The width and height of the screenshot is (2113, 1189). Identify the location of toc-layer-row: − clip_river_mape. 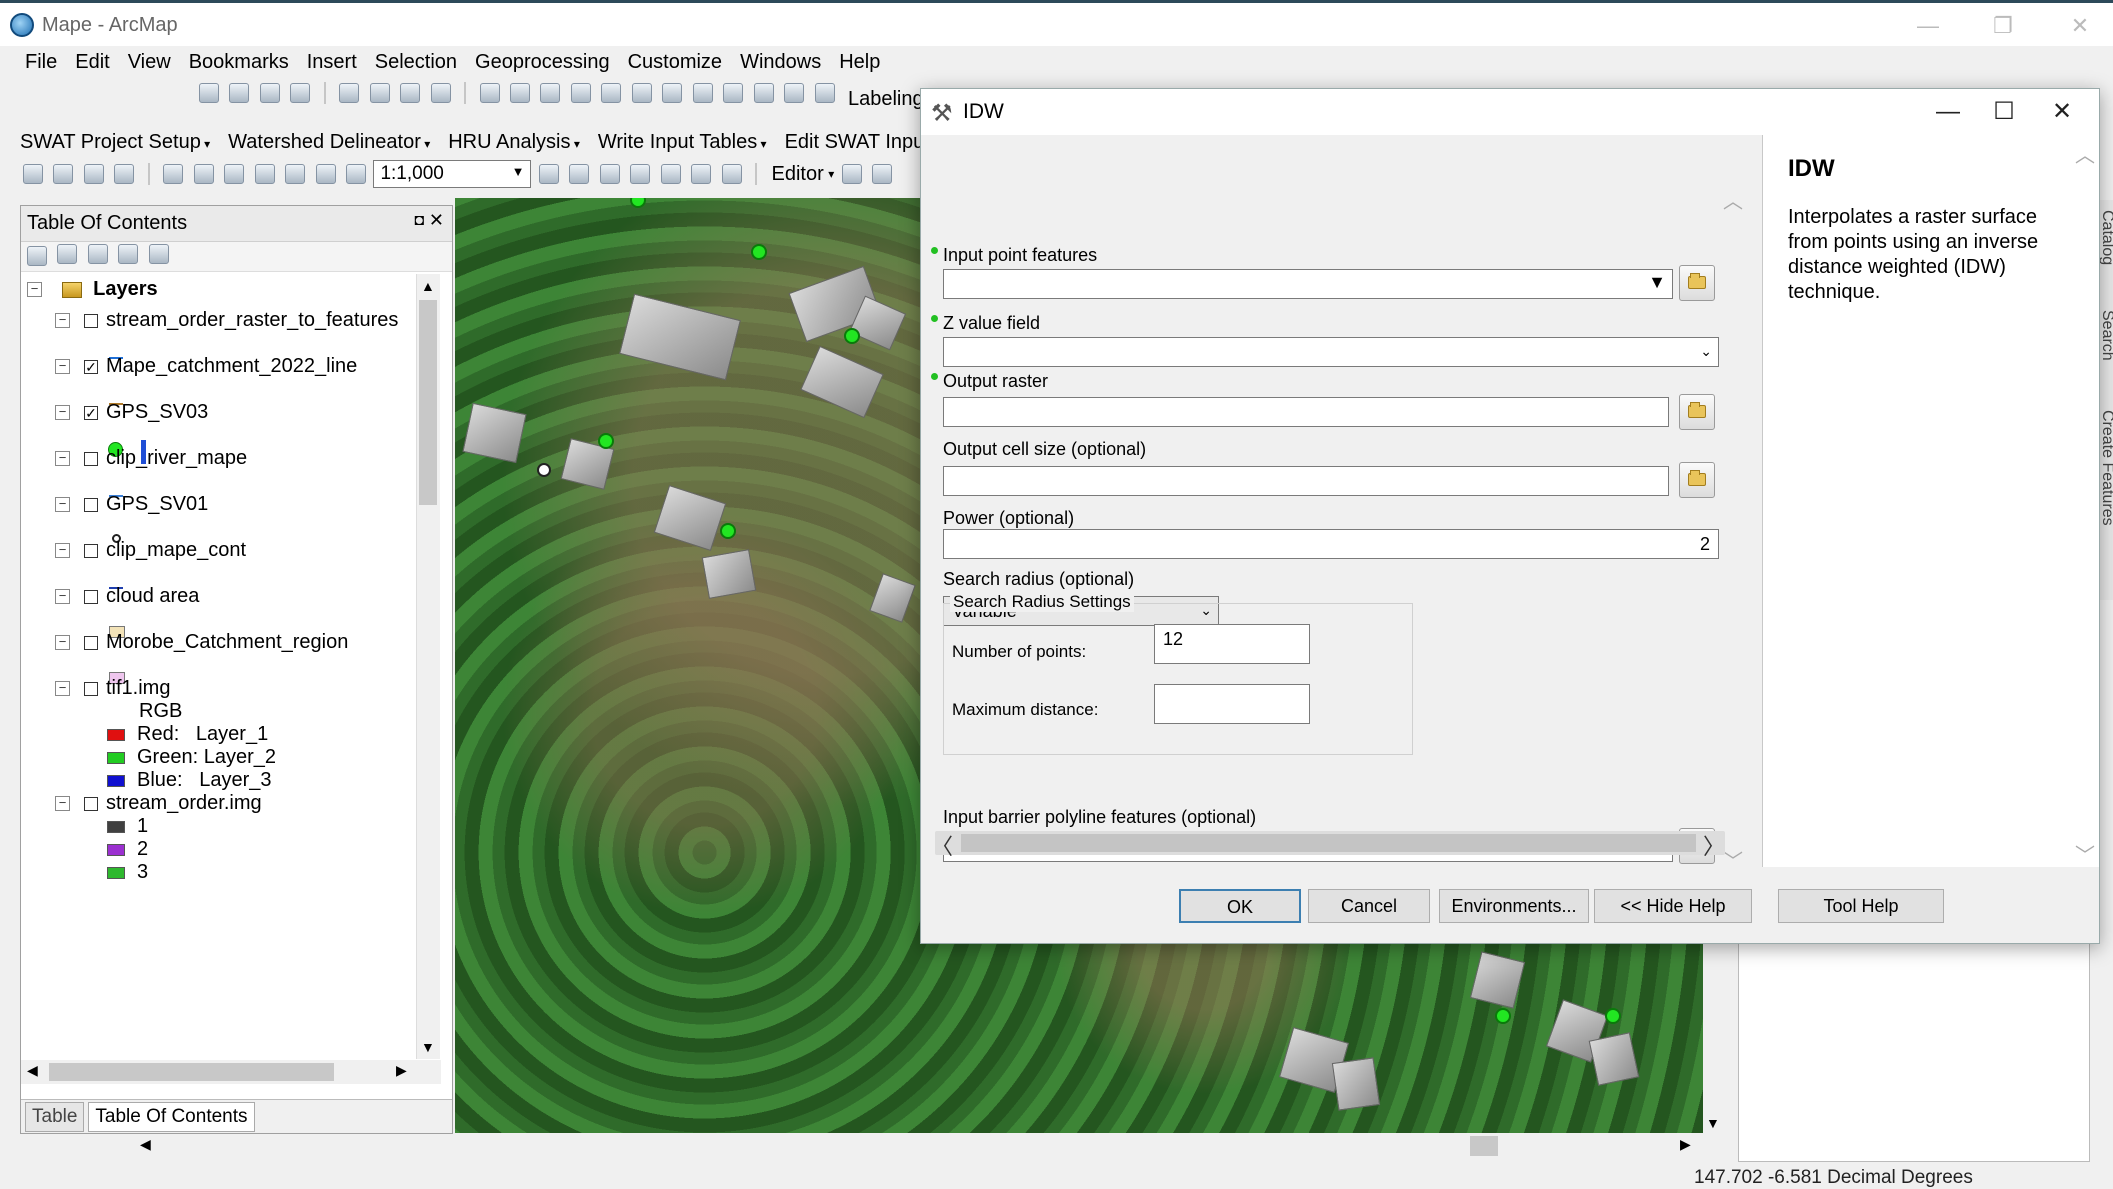
(151, 458).